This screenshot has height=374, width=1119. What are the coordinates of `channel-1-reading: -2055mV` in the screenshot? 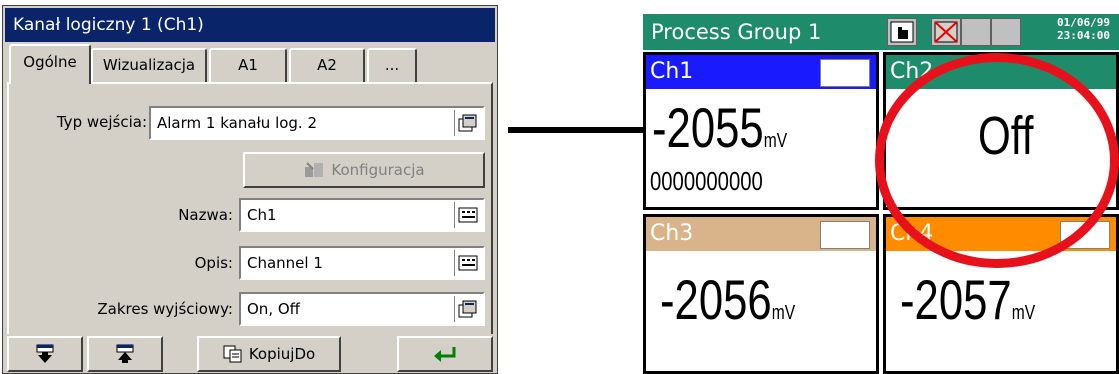 It's located at (739, 134).